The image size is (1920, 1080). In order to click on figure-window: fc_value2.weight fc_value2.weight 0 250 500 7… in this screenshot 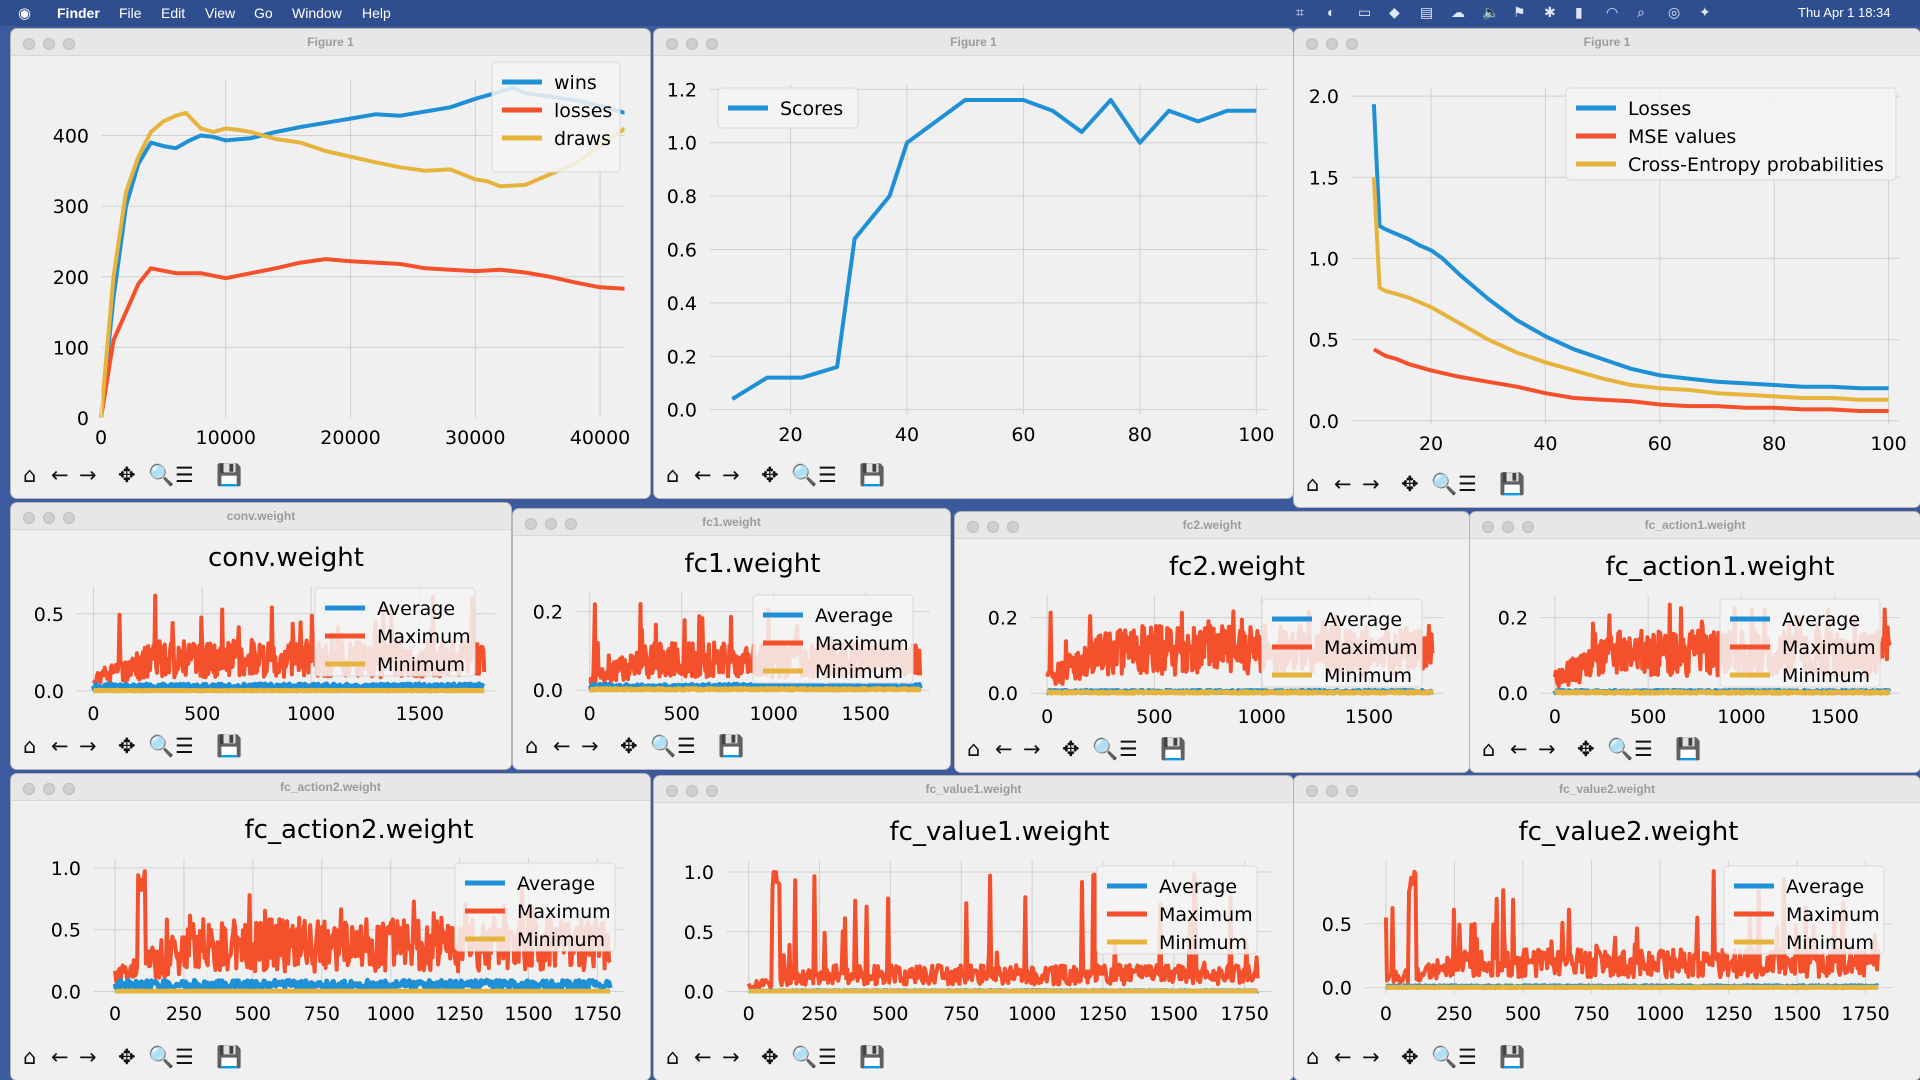, I will do `click(1607, 928)`.